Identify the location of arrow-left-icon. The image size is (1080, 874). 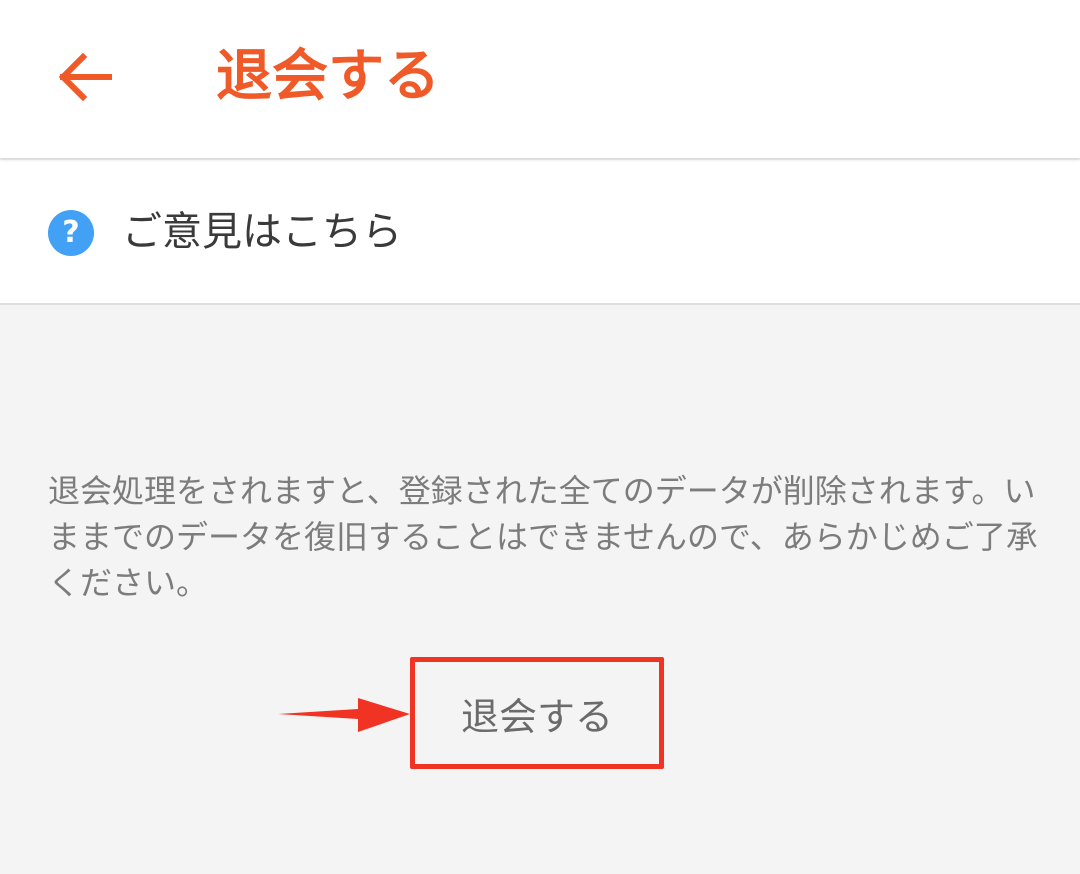
(85, 77).